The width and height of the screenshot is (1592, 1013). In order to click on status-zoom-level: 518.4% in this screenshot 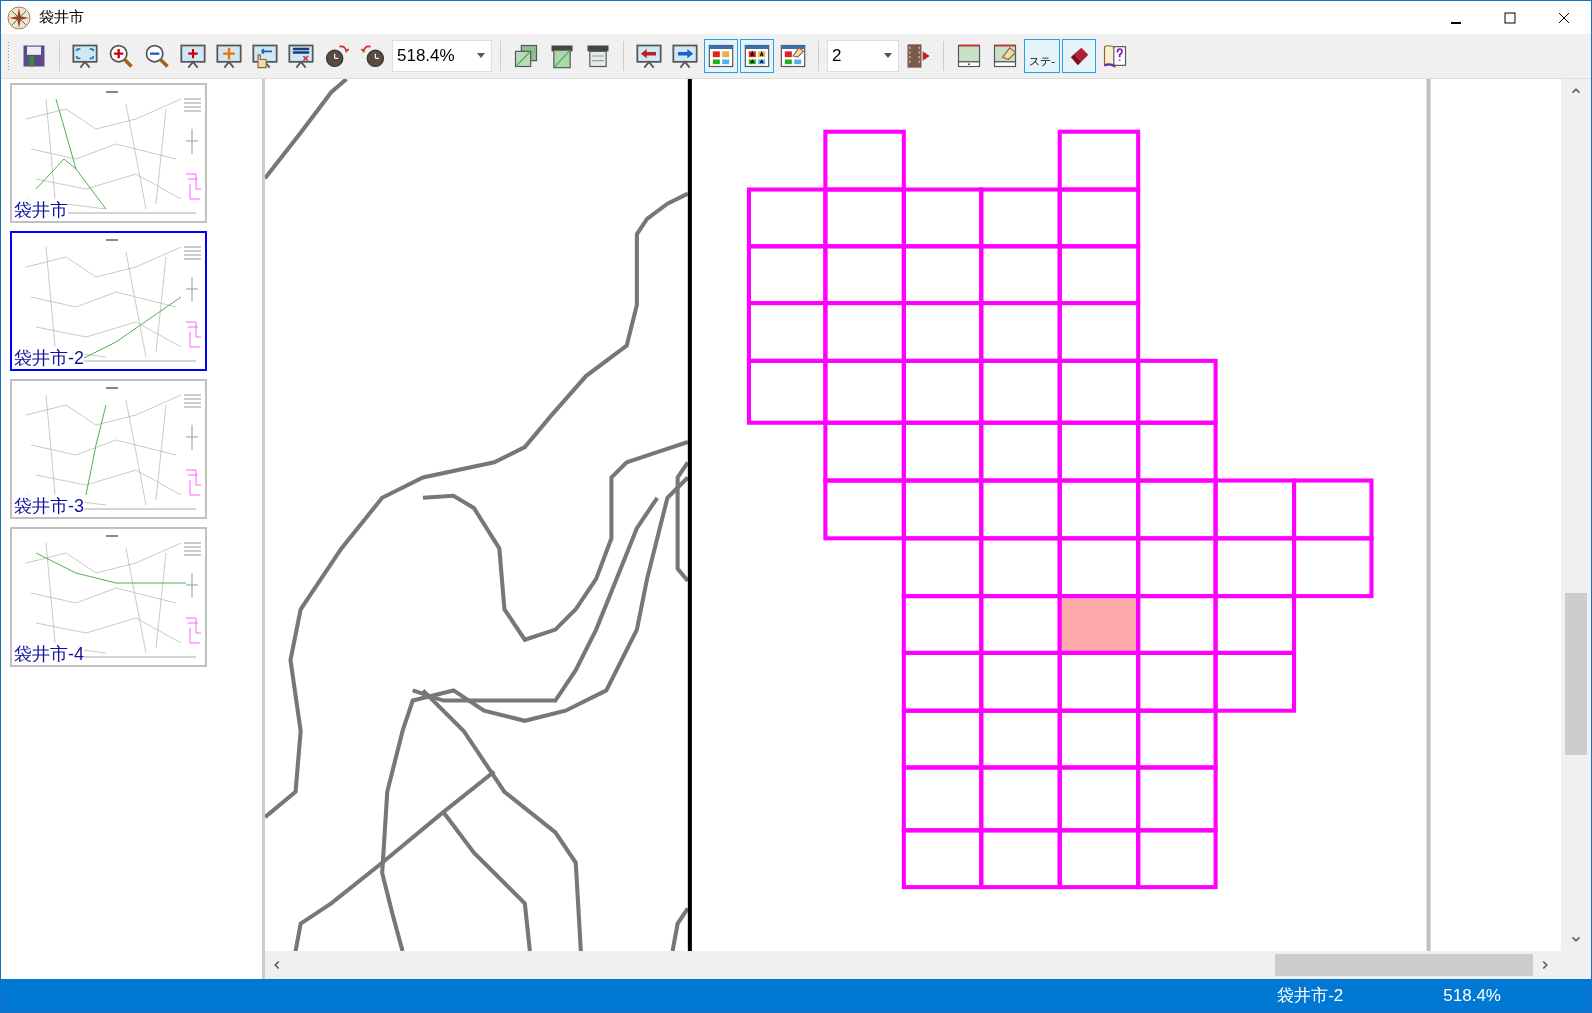, I will do `click(1472, 995)`.